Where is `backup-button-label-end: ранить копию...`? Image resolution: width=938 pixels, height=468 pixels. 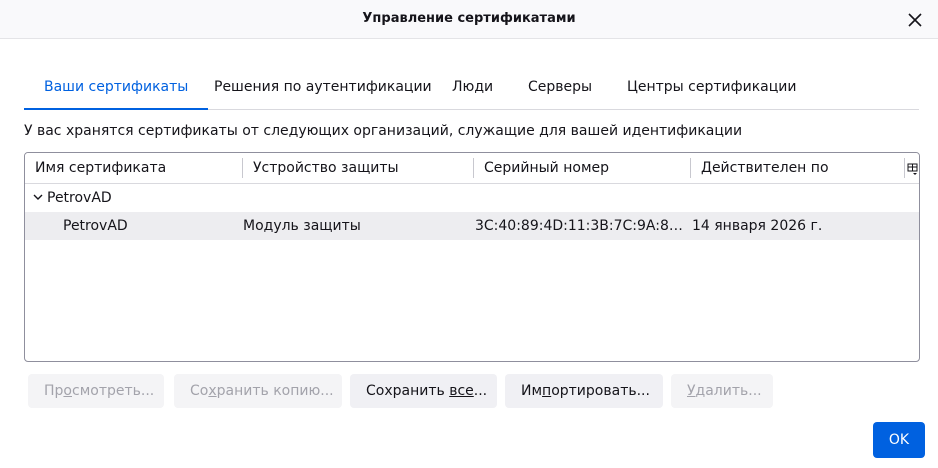
backup-button-label-end: ранить копию... is located at coordinates (275, 391).